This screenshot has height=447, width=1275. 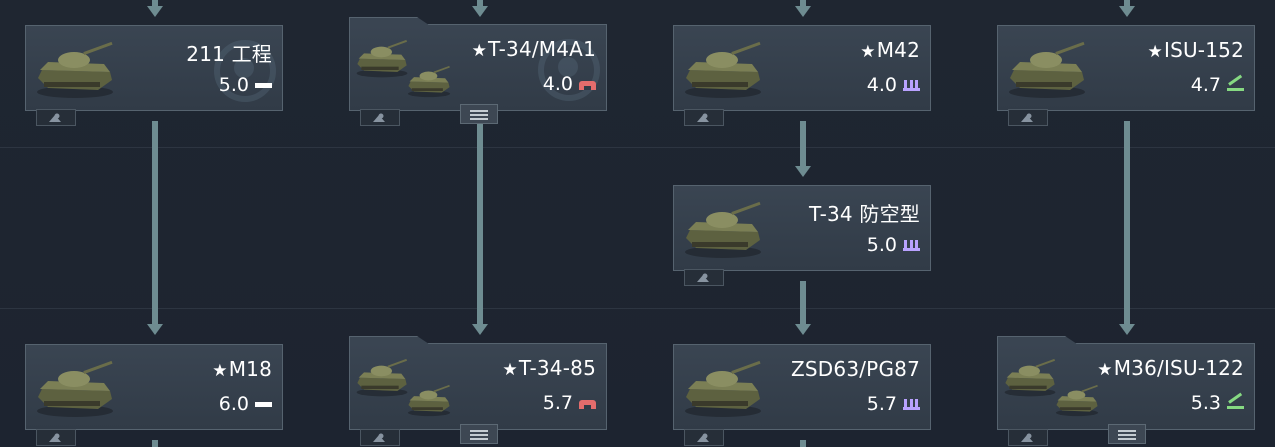 What do you see at coordinates (154, 68) in the screenshot?
I see `vehicle-card-c1: 211 工程 5.0` at bounding box center [154, 68].